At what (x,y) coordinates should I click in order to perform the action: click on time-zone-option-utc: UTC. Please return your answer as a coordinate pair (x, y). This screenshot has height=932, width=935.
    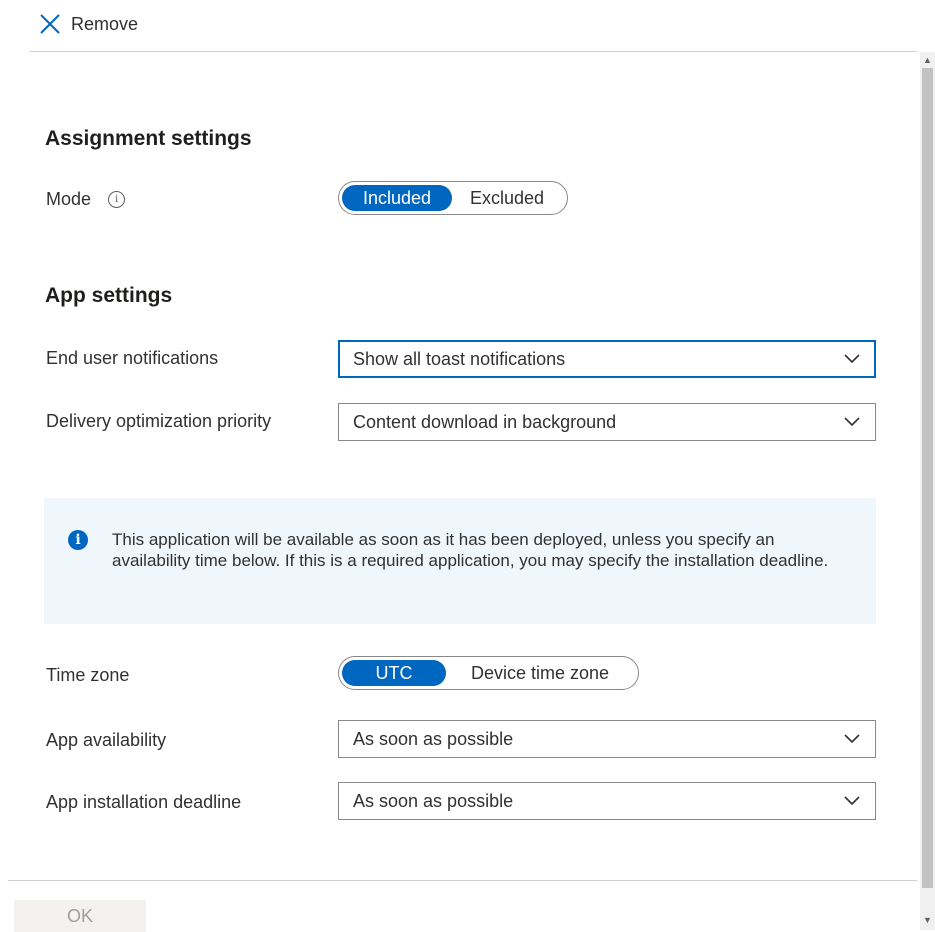
    Looking at the image, I should click on (394, 673).